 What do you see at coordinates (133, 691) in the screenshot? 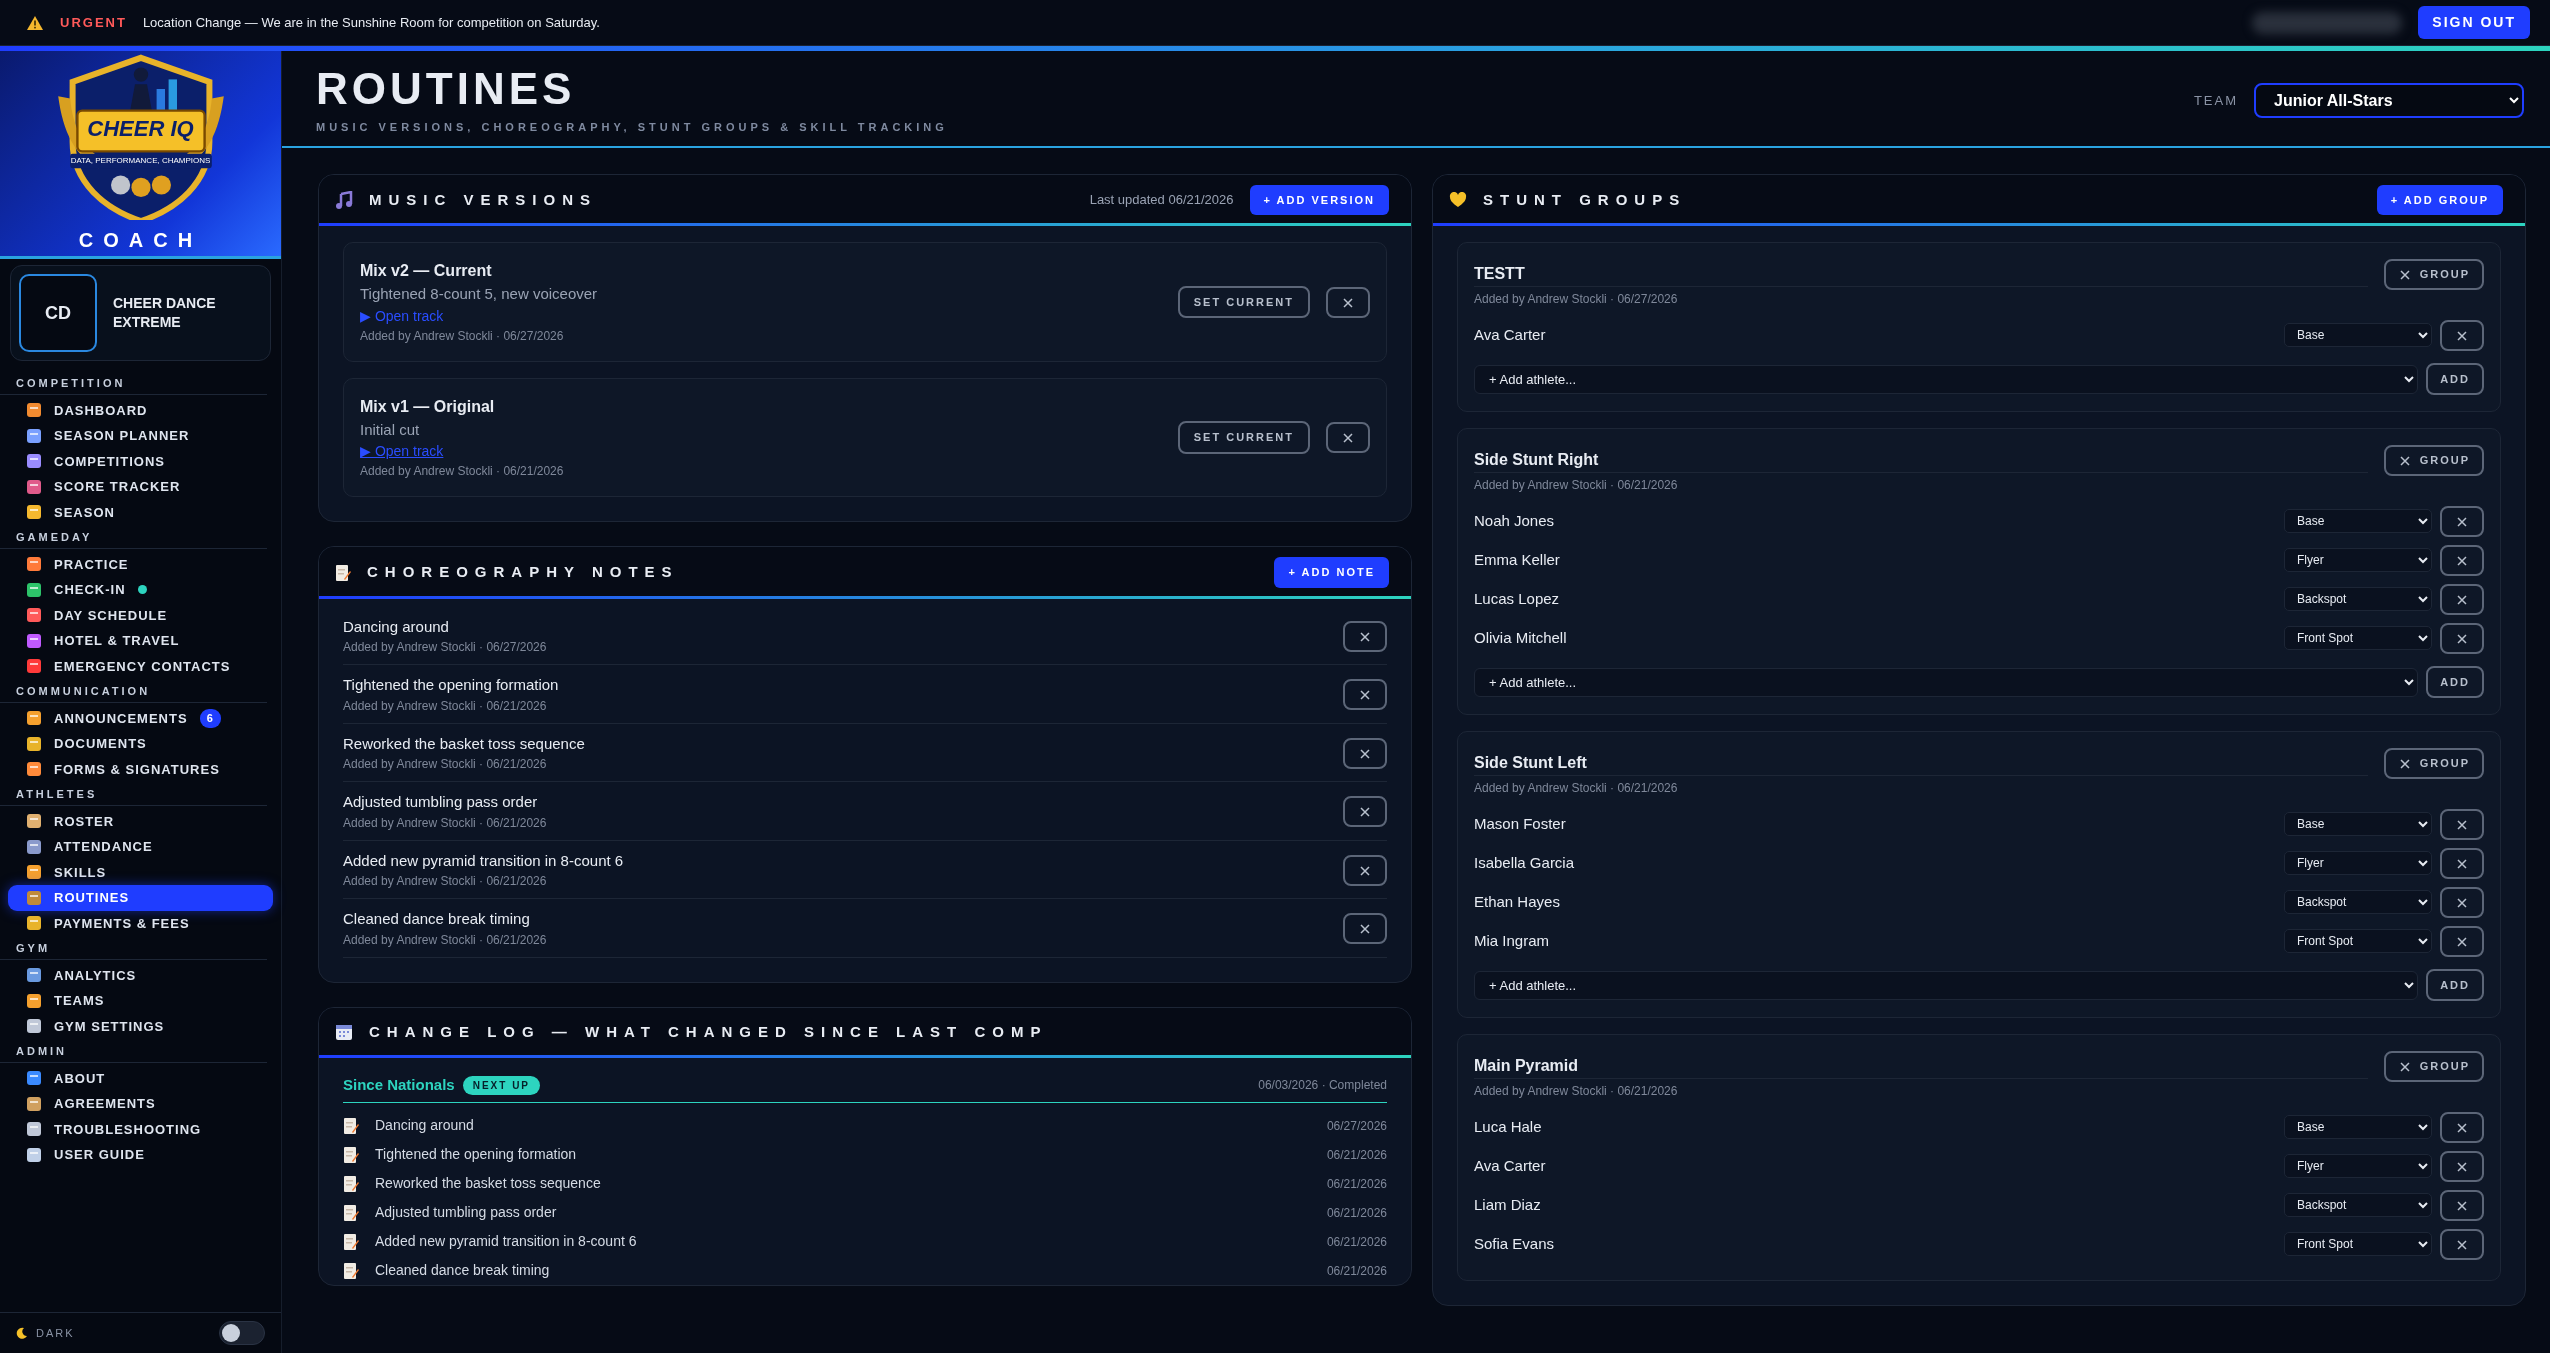
I see `nav-section-heading: COMMUNICATION` at bounding box center [133, 691].